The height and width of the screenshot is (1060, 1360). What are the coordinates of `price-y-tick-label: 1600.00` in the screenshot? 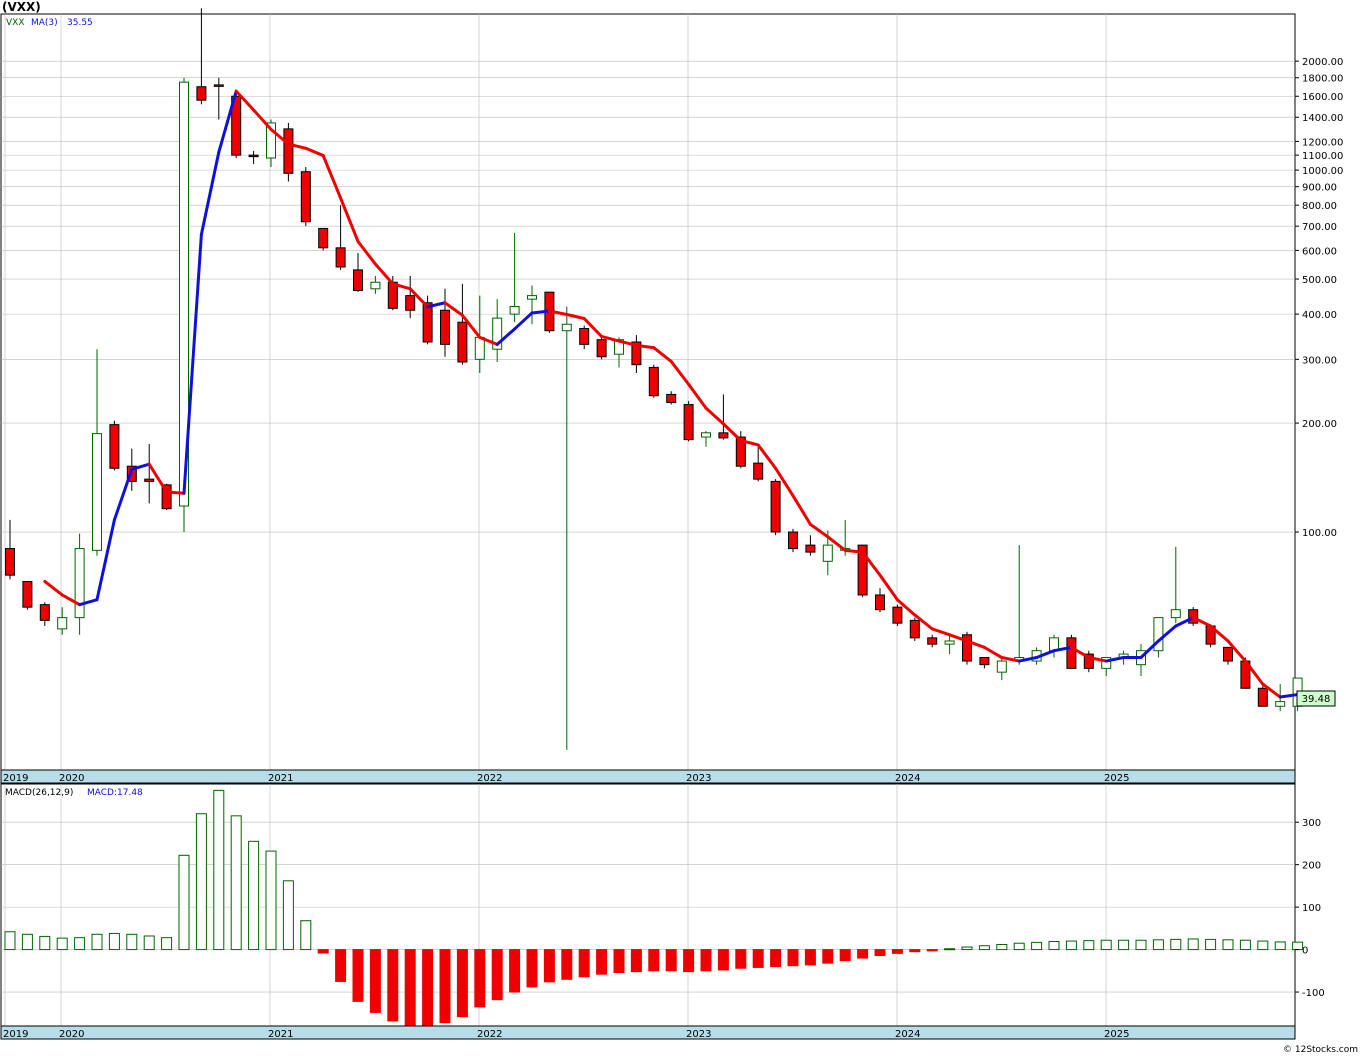 It's located at (1322, 97).